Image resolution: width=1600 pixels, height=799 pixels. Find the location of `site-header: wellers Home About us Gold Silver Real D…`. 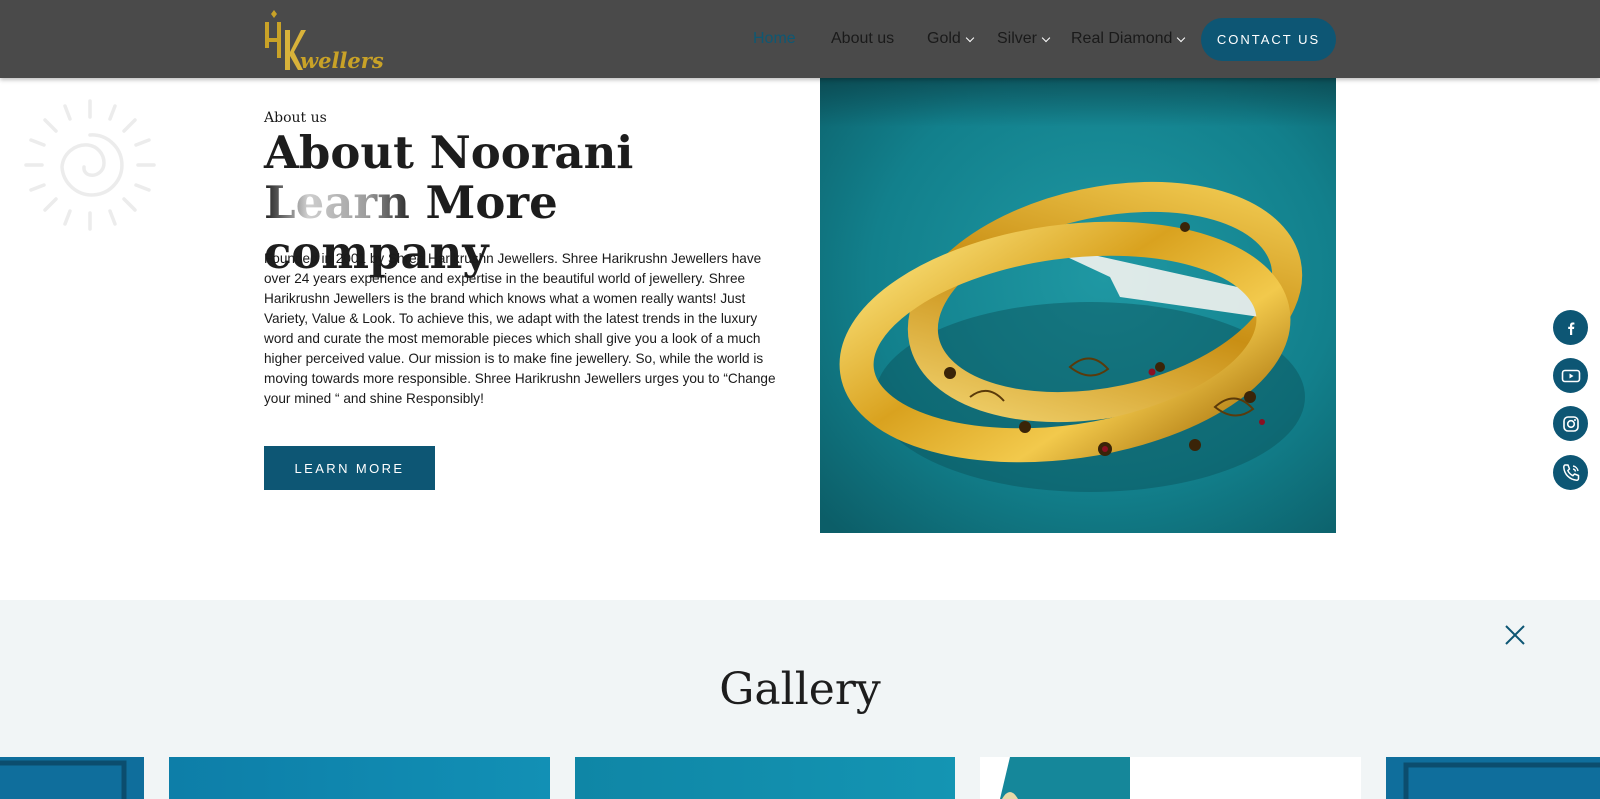

site-header: wellers Home About us Gold Silver Real D… is located at coordinates (800, 39).